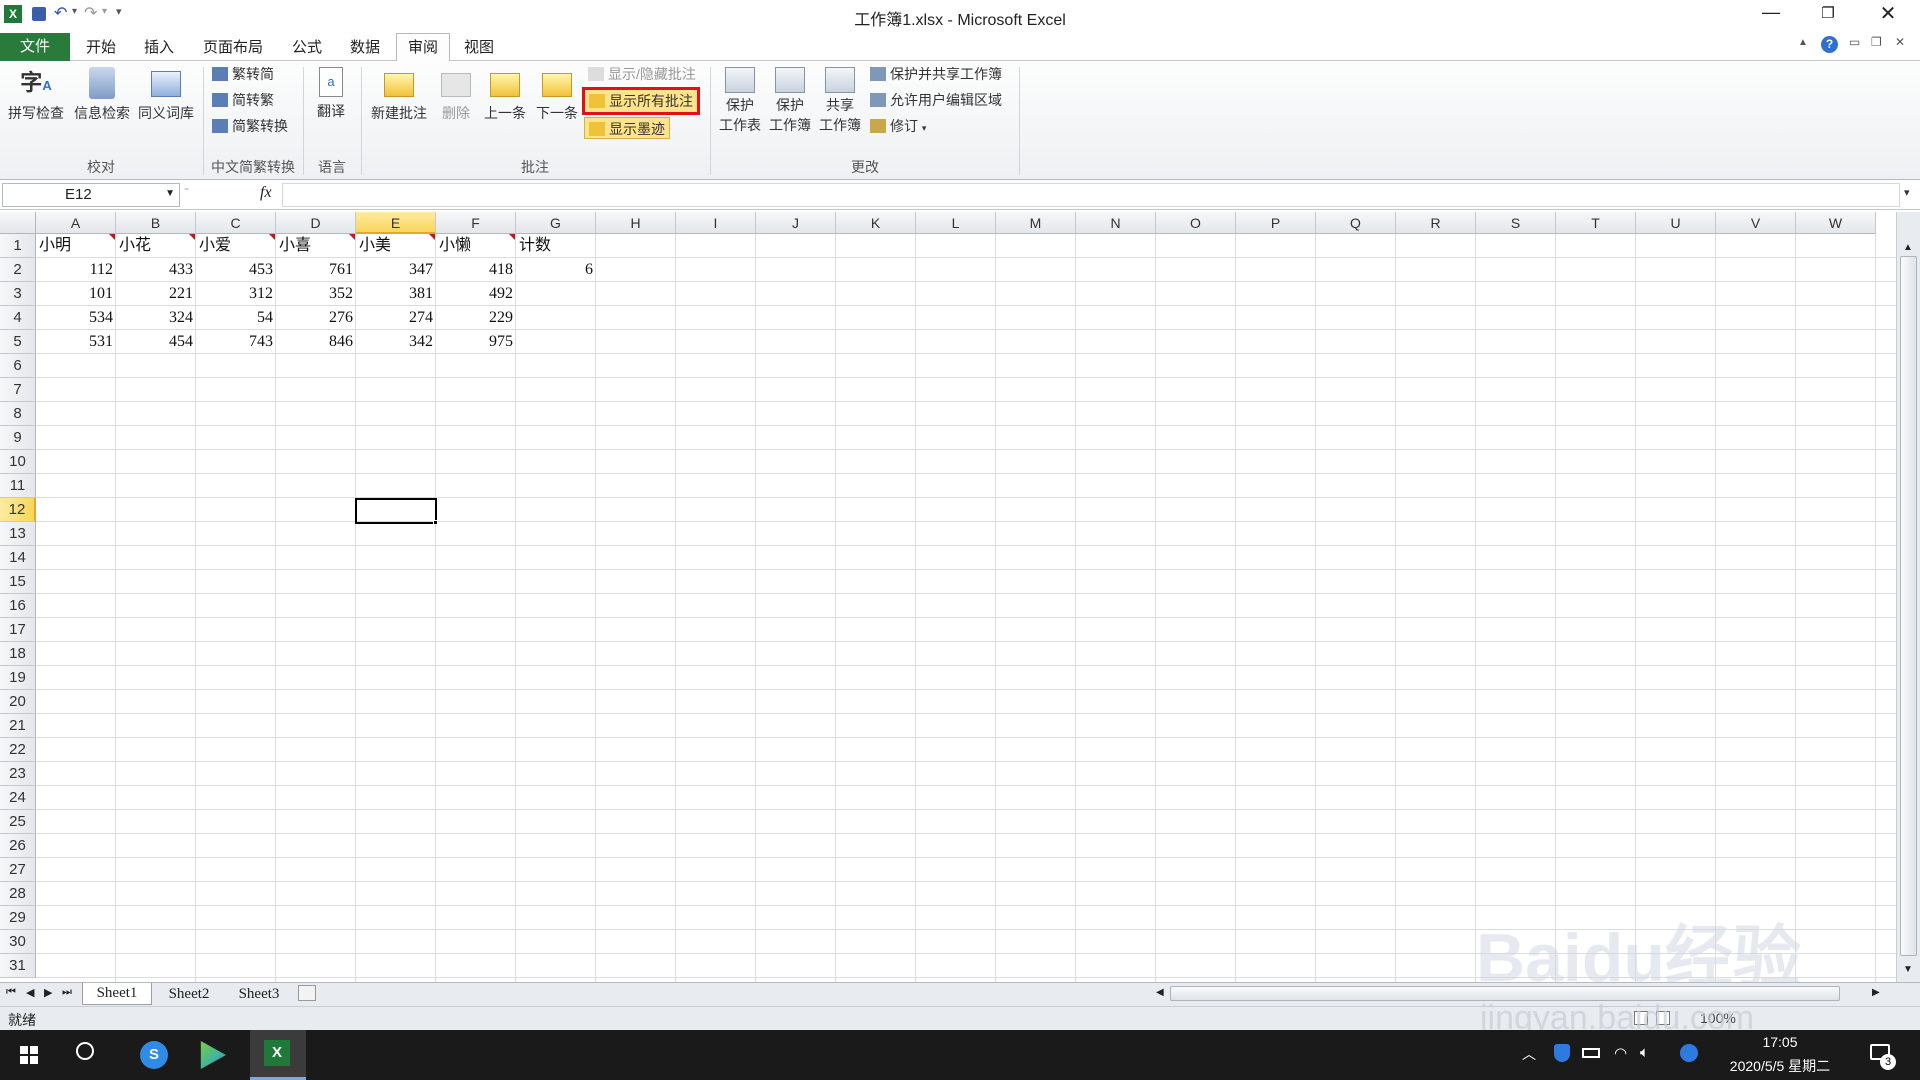  I want to click on row-header: 1, so click(18, 246).